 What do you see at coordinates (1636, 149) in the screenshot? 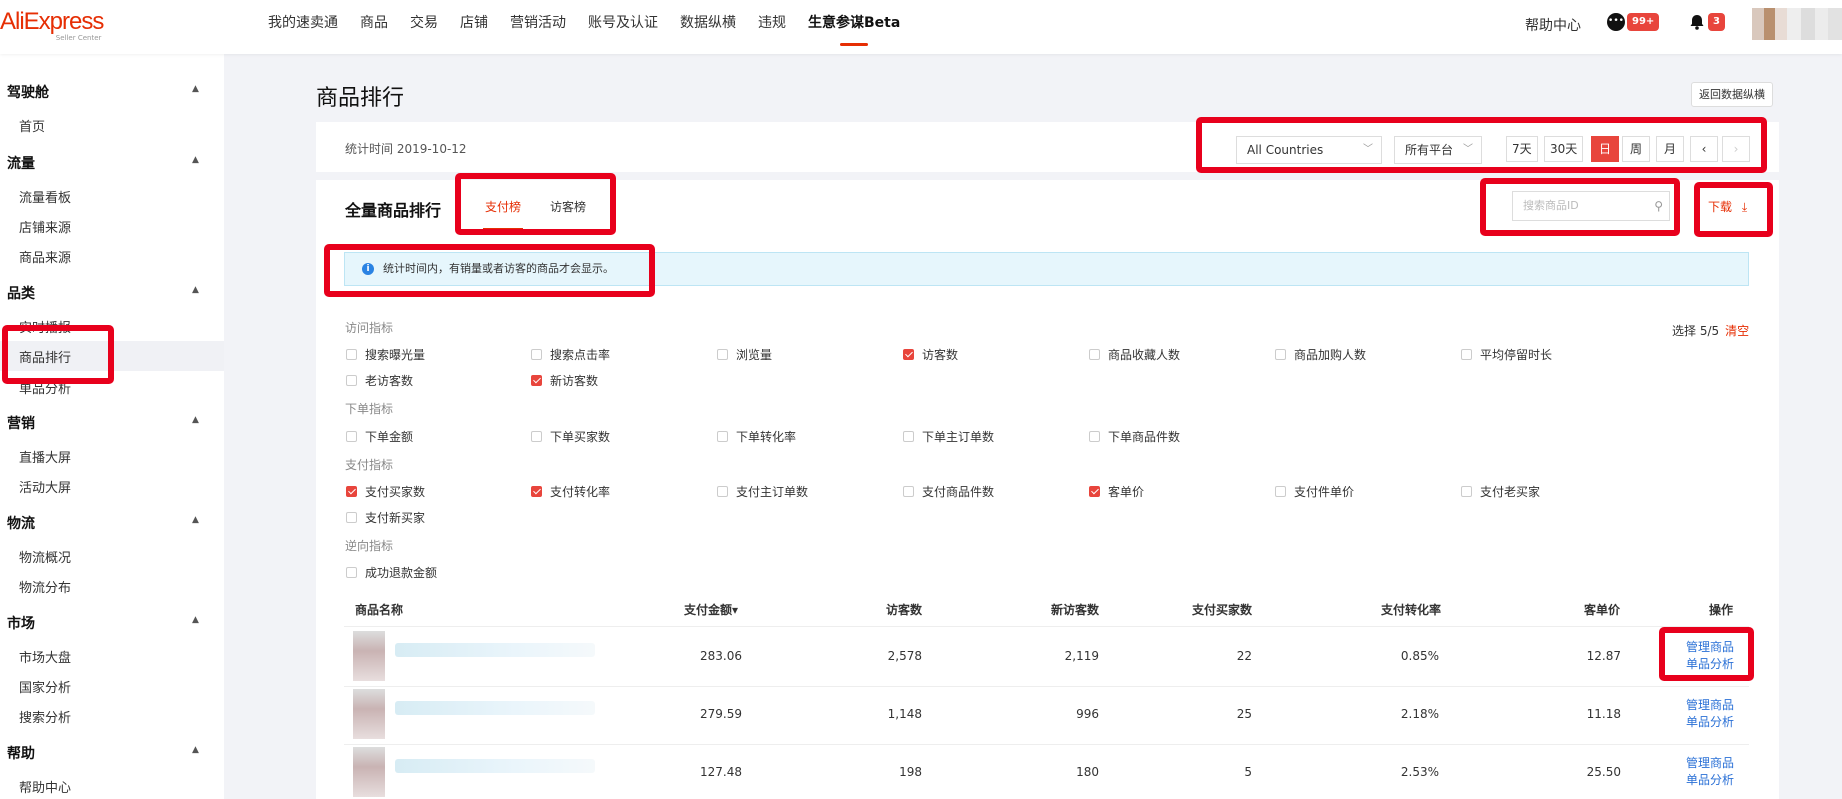
I see `period-week-button: 周` at bounding box center [1636, 149].